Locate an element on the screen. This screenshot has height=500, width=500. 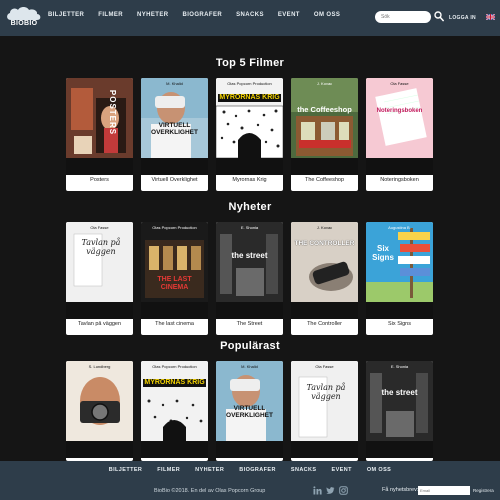
poster-title-text: the Coffeeshop is located at coordinates (324, 109).